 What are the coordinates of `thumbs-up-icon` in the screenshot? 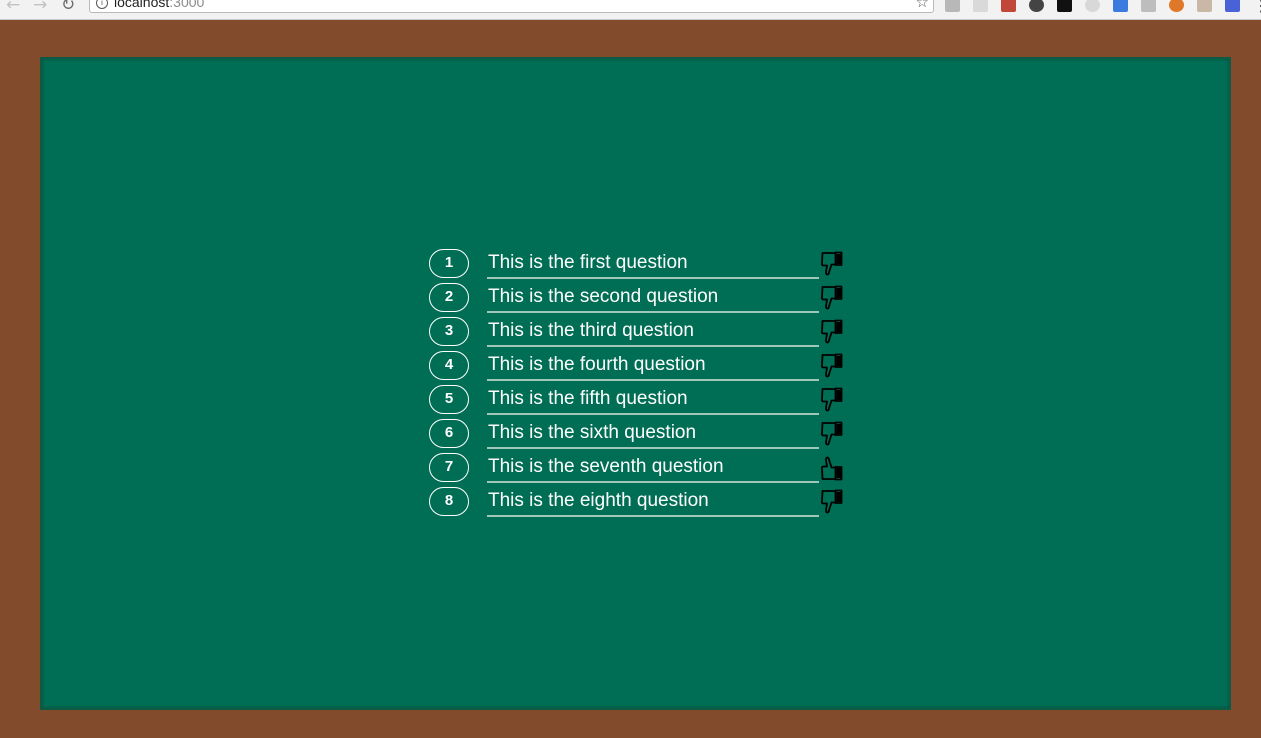 It's located at (832, 468).